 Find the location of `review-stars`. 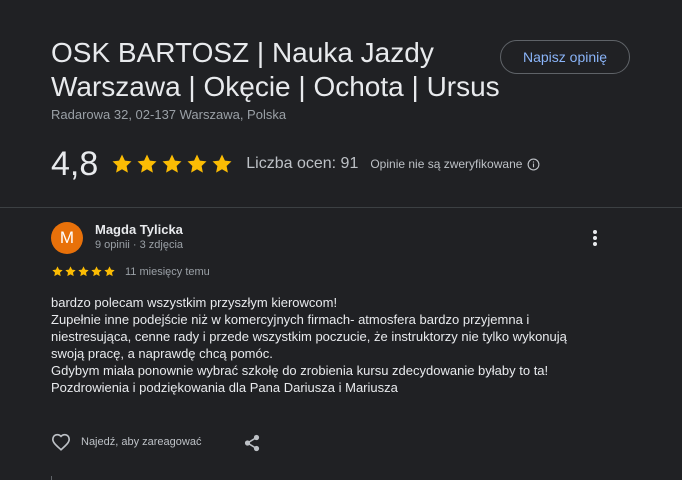

review-stars is located at coordinates (83, 271).